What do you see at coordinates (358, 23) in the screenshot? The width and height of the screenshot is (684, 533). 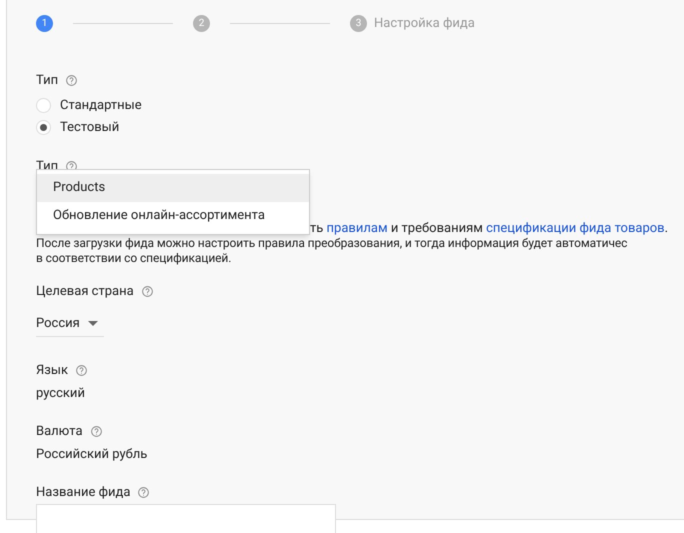 I see `step-number: 3` at bounding box center [358, 23].